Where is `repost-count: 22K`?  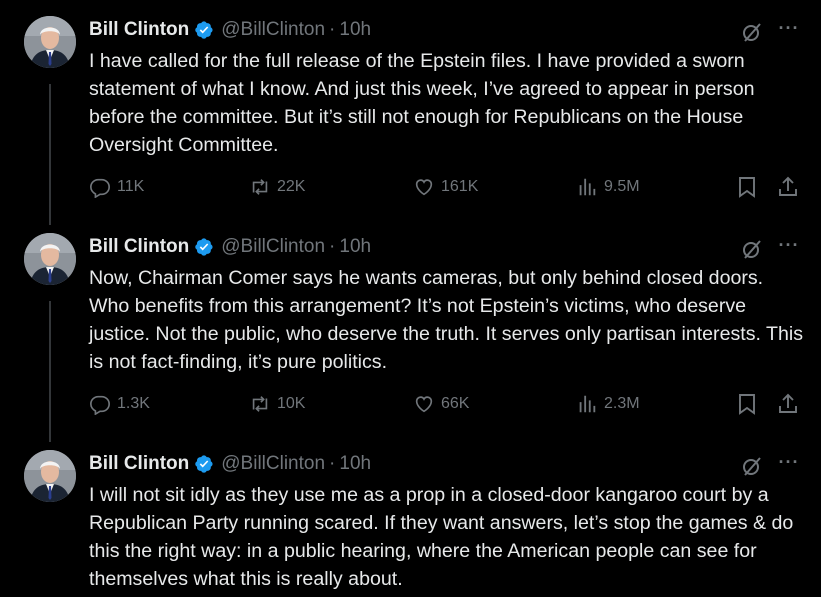 repost-count: 22K is located at coordinates (291, 186).